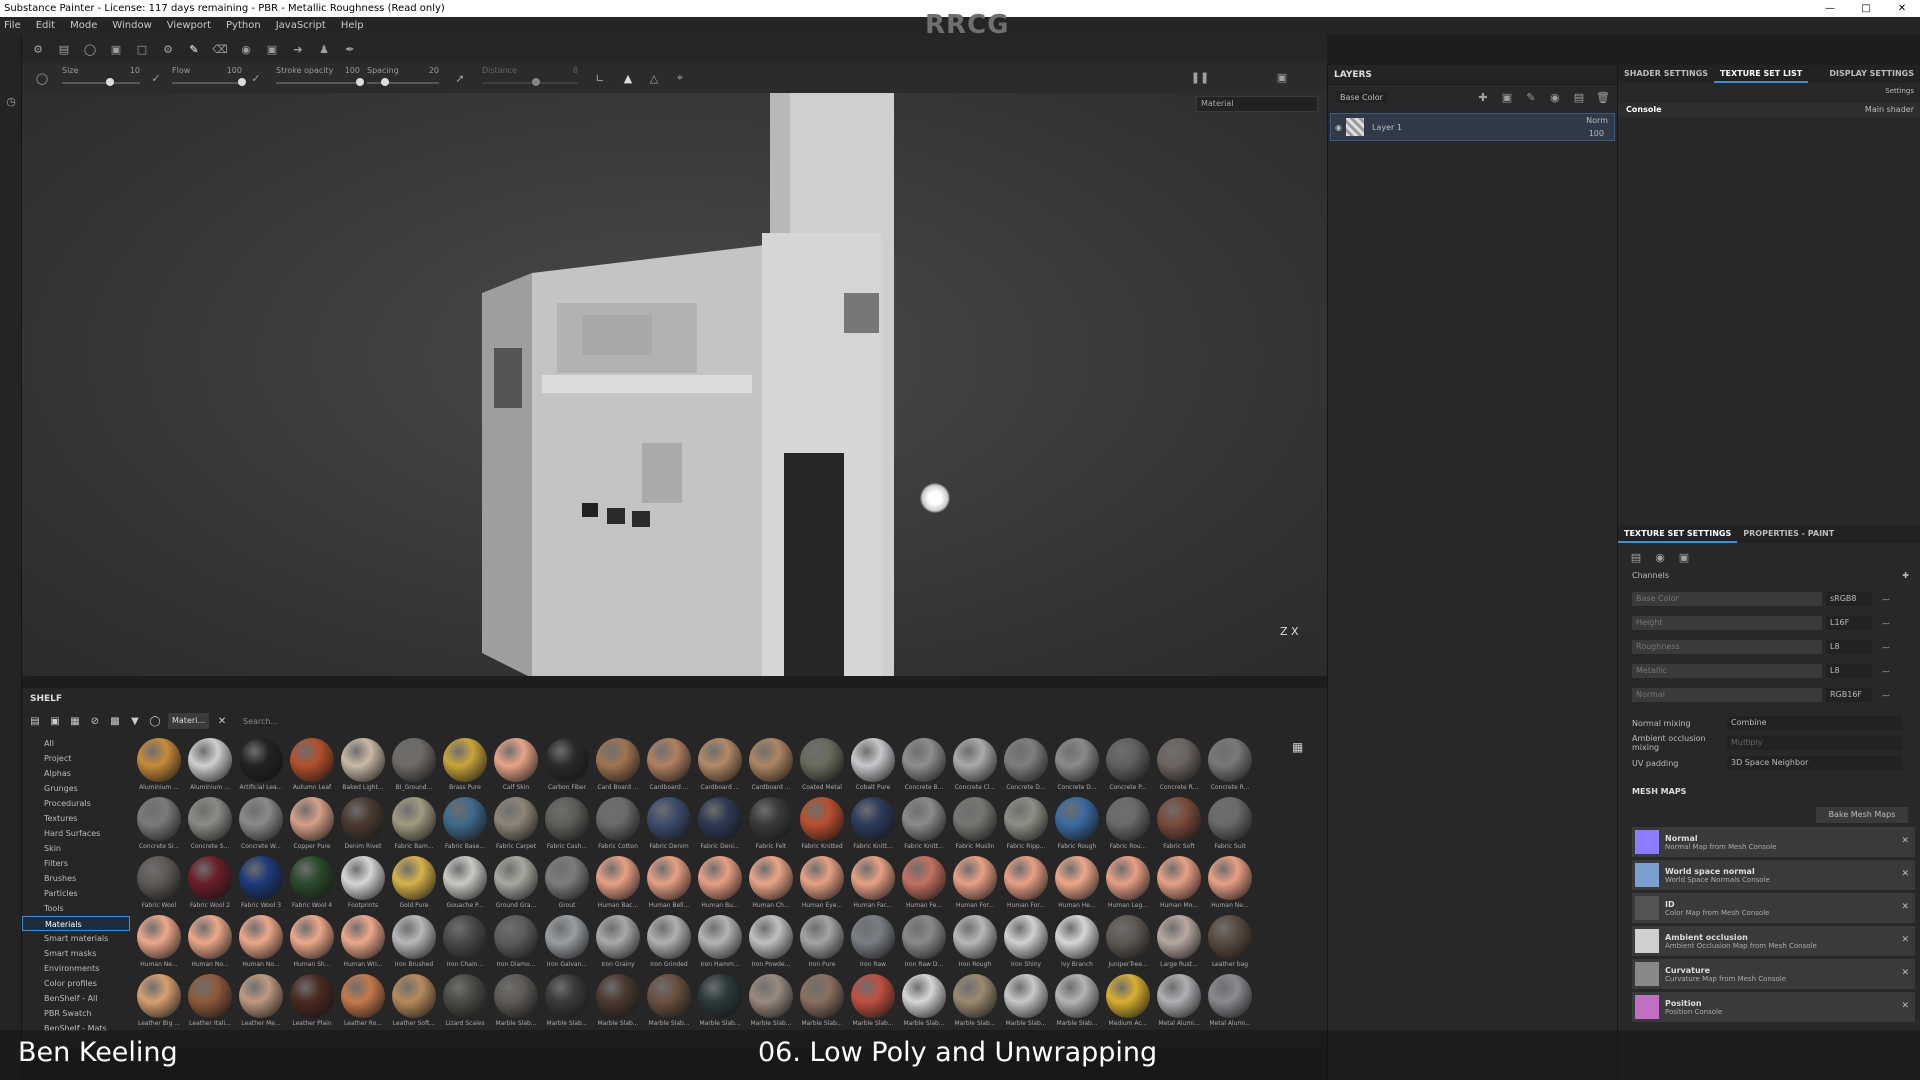 The height and width of the screenshot is (1080, 1920). What do you see at coordinates (1830, 8) in the screenshot?
I see `minimize-icon: —` at bounding box center [1830, 8].